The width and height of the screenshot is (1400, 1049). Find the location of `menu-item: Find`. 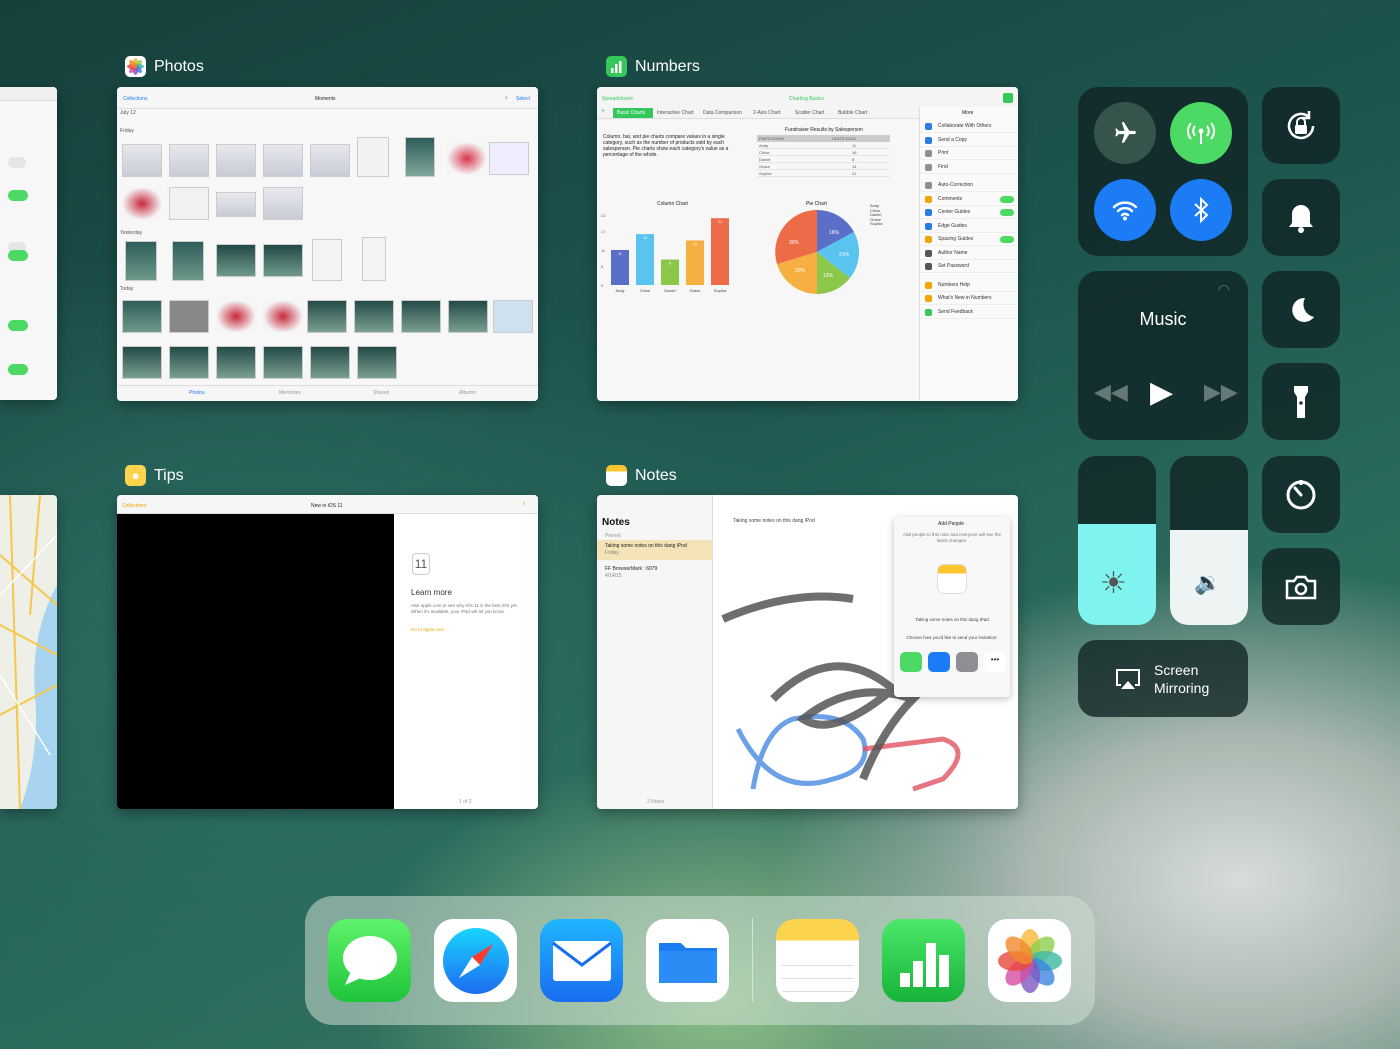

menu-item: Find is located at coordinates (969, 167).